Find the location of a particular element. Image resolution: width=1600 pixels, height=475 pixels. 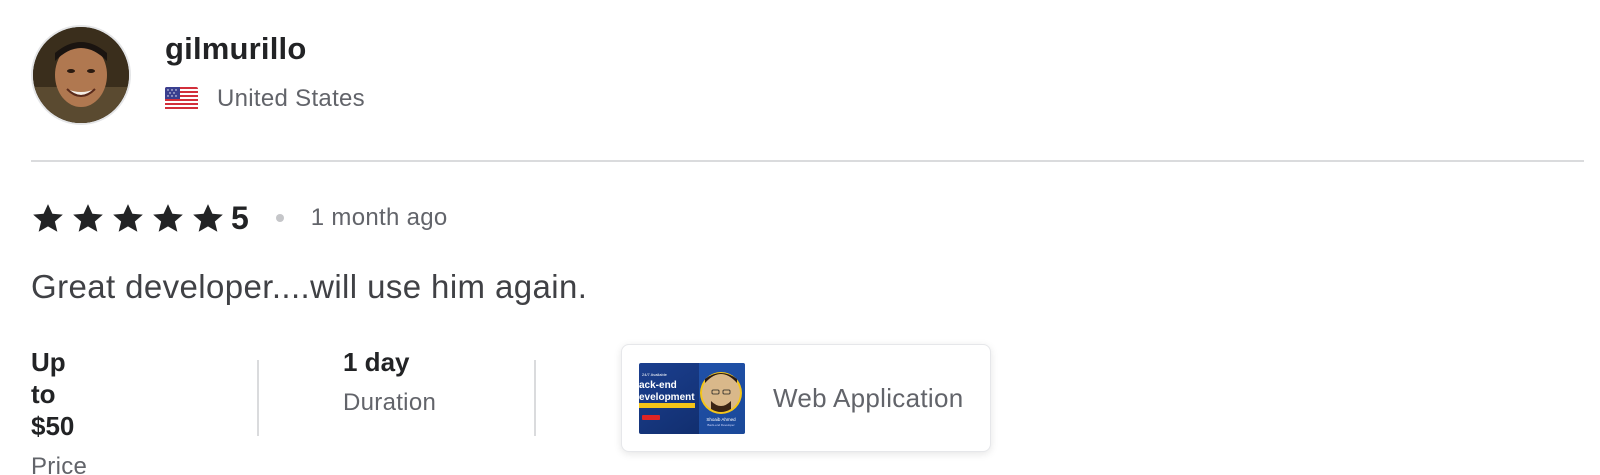

divider is located at coordinates (807, 161).